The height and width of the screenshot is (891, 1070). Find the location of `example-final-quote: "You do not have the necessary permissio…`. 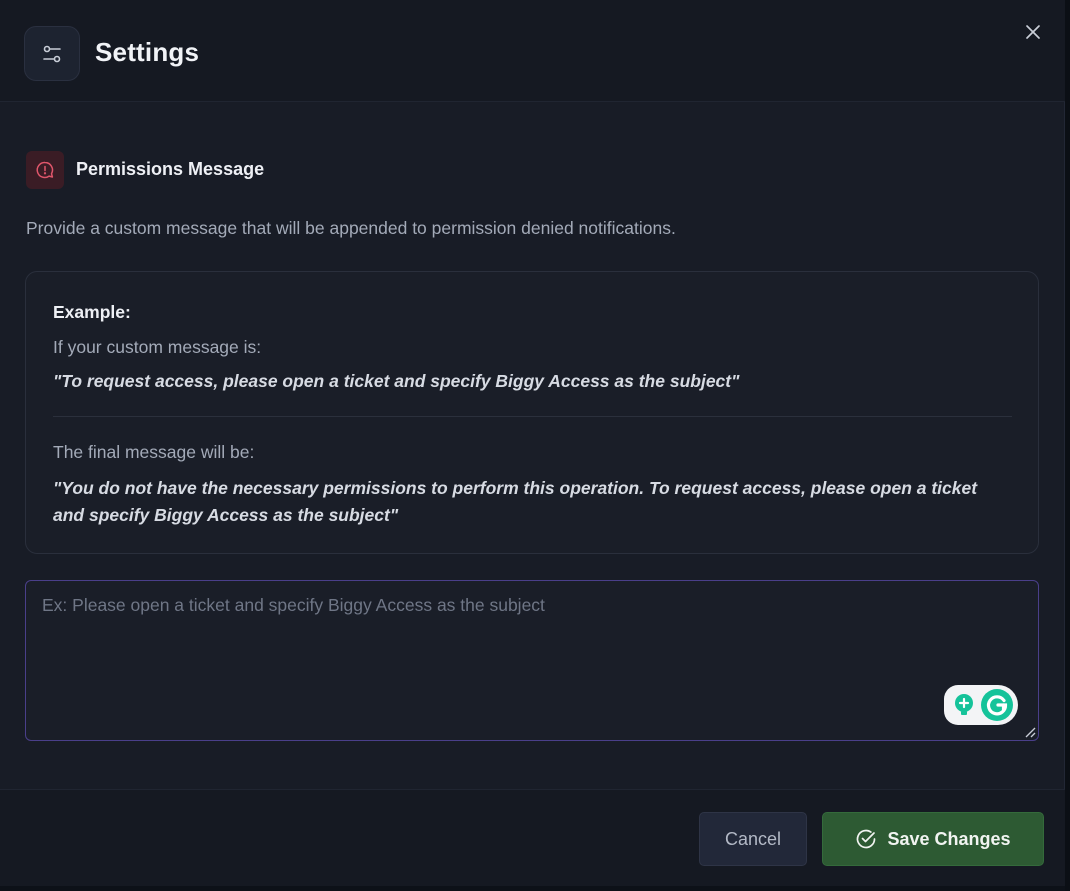

example-final-quote: "You do not have the necessary permissio… is located at coordinates (515, 501).